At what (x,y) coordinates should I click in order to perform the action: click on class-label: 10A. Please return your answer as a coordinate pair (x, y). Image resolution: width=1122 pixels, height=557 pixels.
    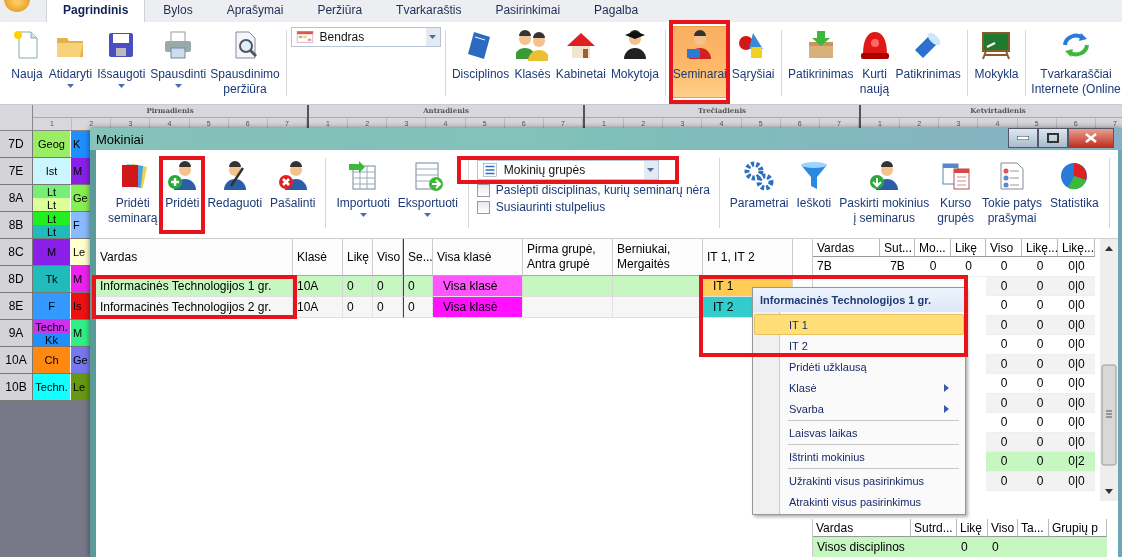
    Looking at the image, I should click on (16, 360).